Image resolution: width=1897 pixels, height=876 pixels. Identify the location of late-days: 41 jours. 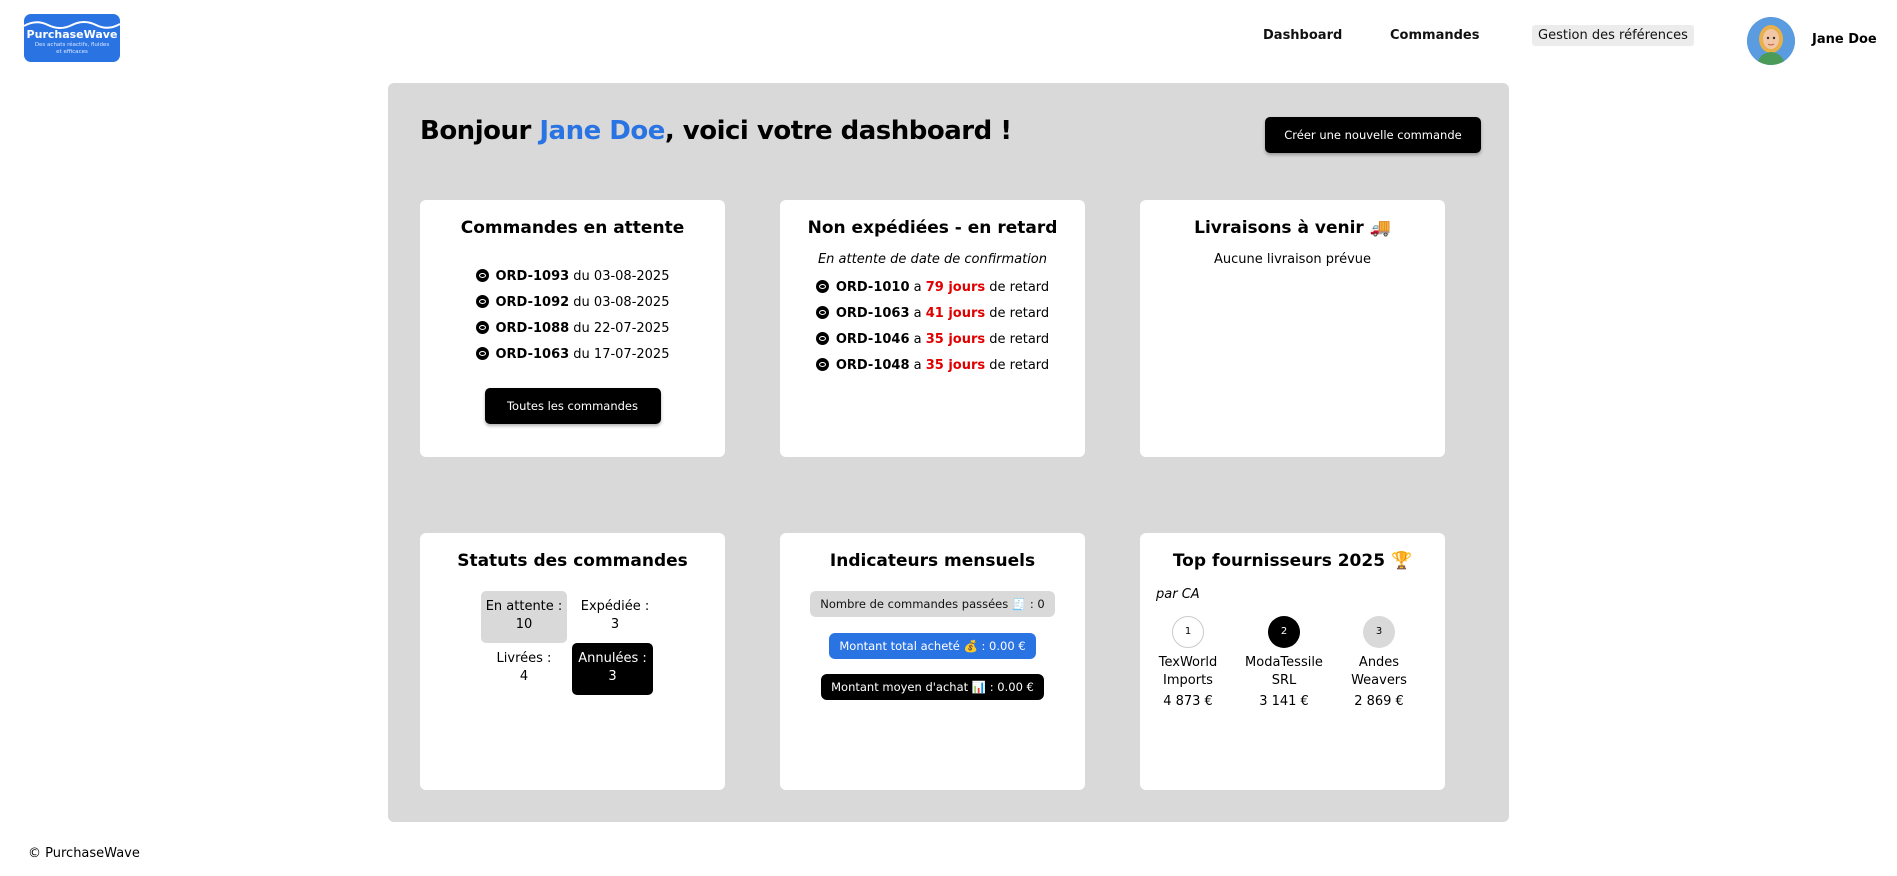
(955, 313).